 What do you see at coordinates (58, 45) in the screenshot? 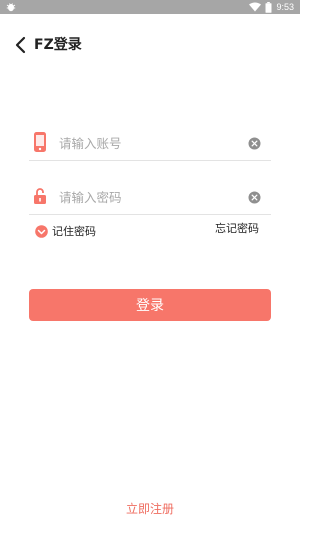
I see `page-title: FZ登录` at bounding box center [58, 45].